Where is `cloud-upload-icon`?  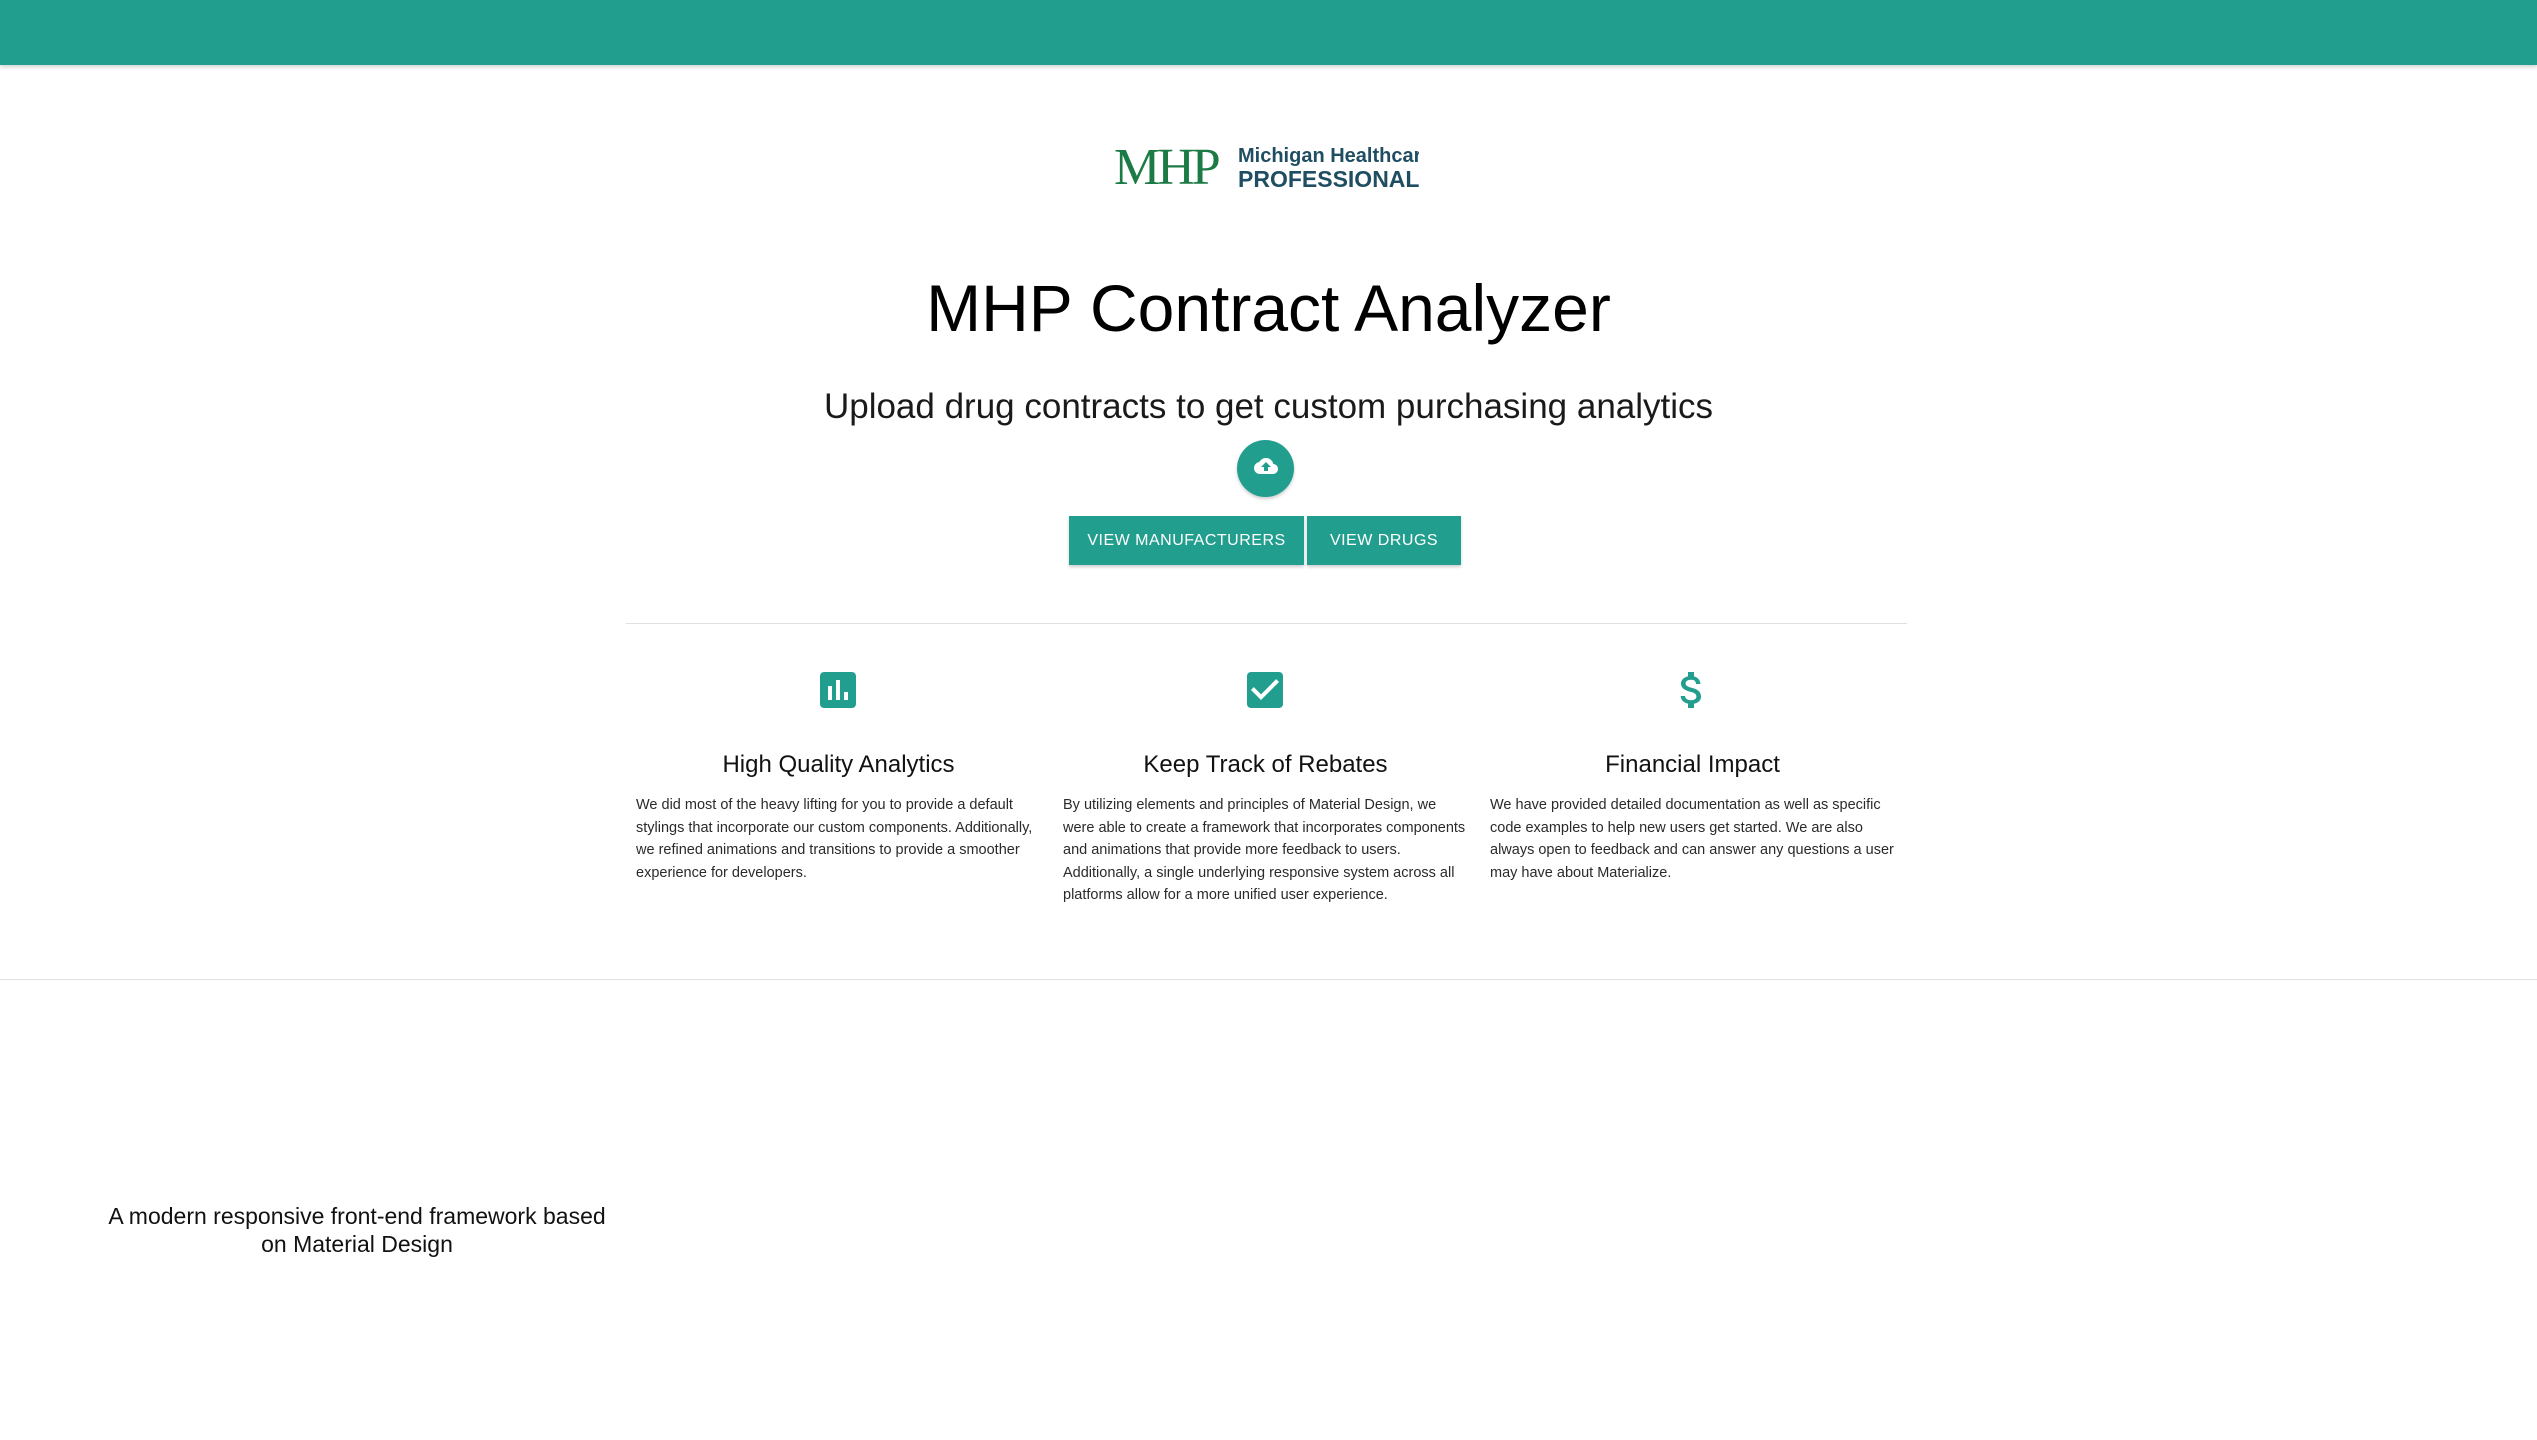
cloud-upload-icon is located at coordinates (1265, 468).